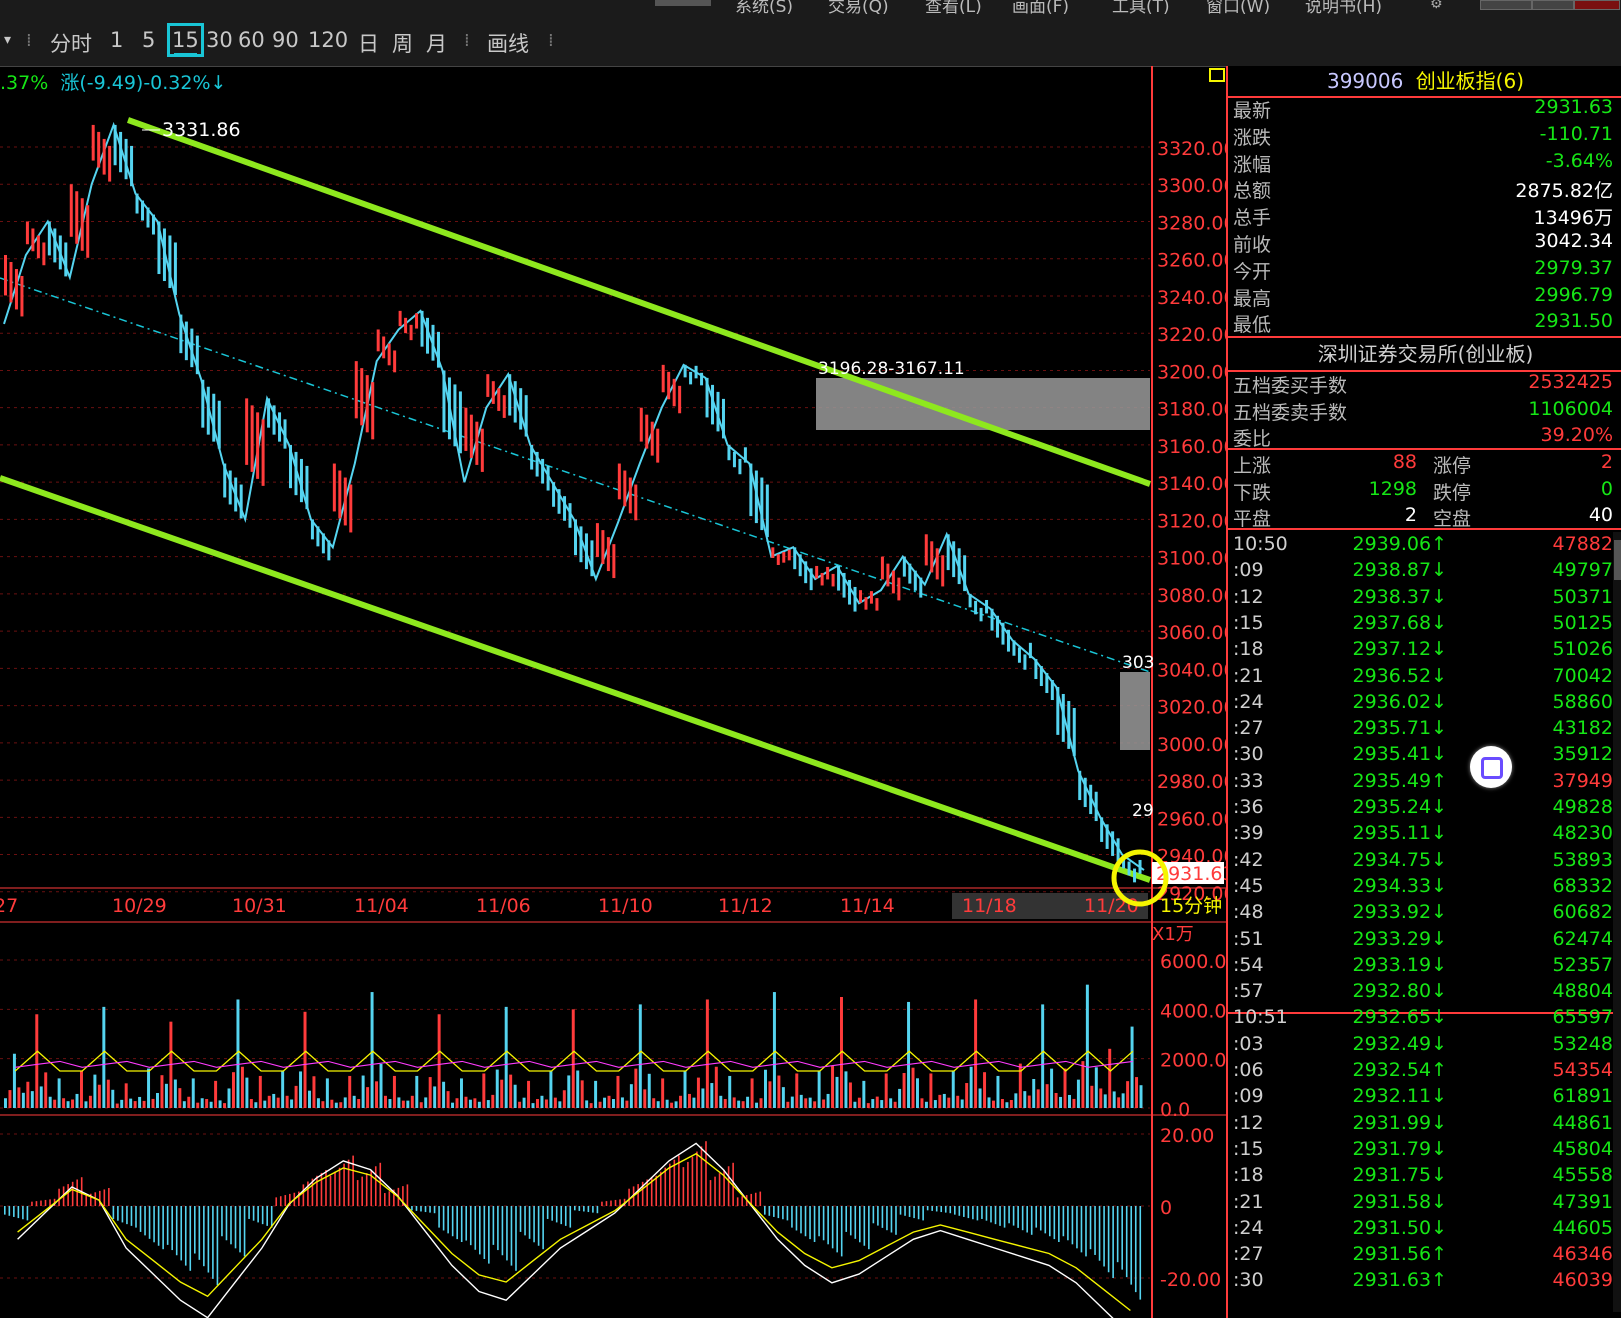 Image resolution: width=1621 pixels, height=1318 pixels. What do you see at coordinates (1425, 1204) in the screenshot?
I see `tick-row: :21 2931.58↓ 47391` at bounding box center [1425, 1204].